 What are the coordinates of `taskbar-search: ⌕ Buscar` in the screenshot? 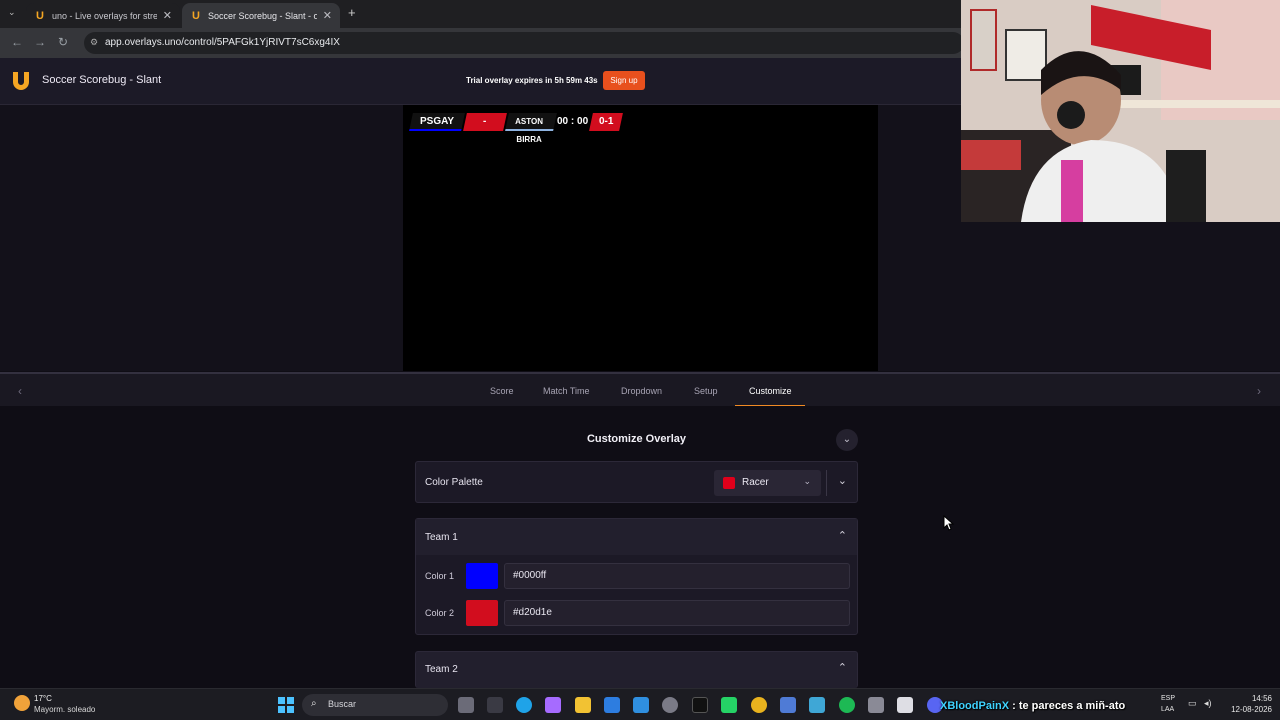 It's located at (375, 705).